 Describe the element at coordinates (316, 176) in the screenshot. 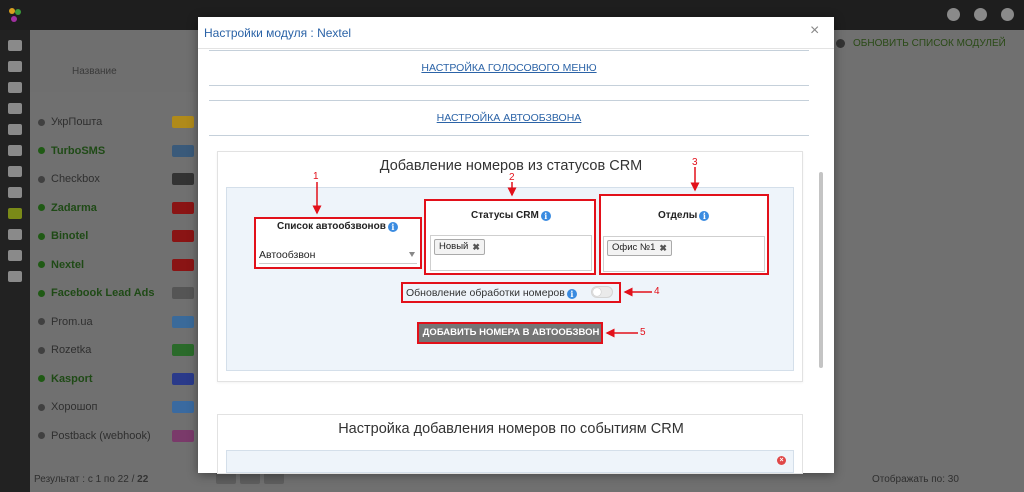

I see `annotation-label-1: 1` at that location.